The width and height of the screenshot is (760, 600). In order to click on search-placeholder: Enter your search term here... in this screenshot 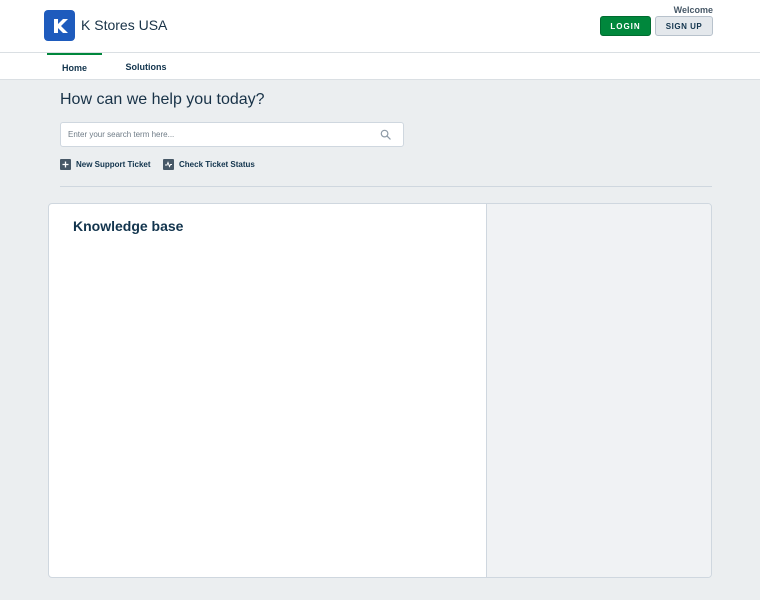, I will do `click(121, 134)`.